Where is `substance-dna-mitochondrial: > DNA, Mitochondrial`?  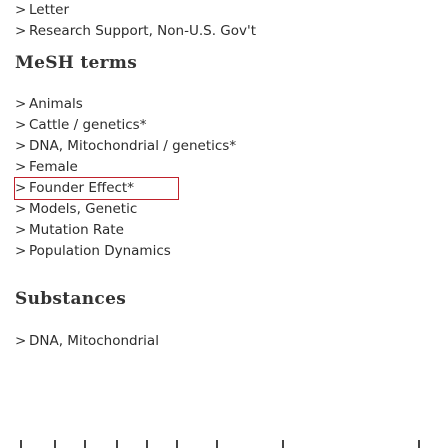
substance-dna-mitochondrial: > DNA, Mitochondrial is located at coordinates (87, 341).